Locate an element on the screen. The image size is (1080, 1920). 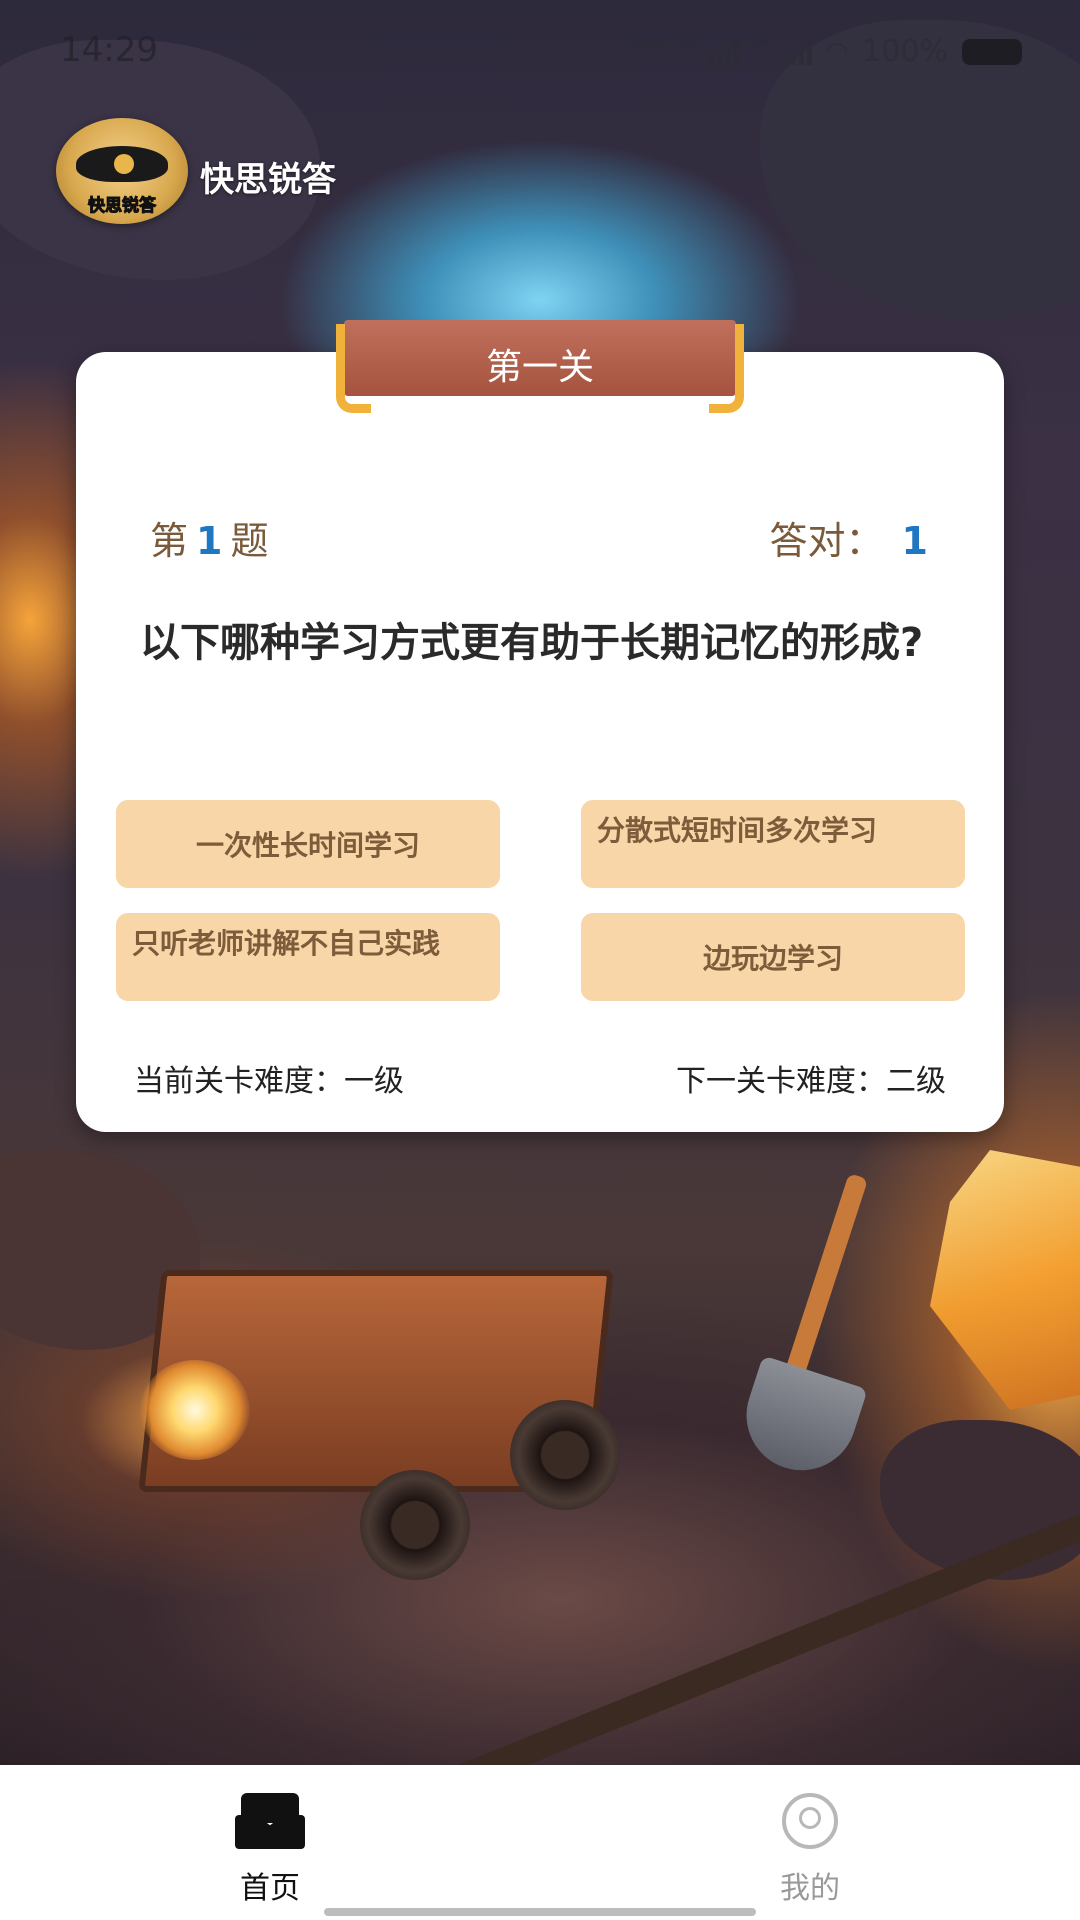
level-ribbon: 第一关 is located at coordinates (540, 365).